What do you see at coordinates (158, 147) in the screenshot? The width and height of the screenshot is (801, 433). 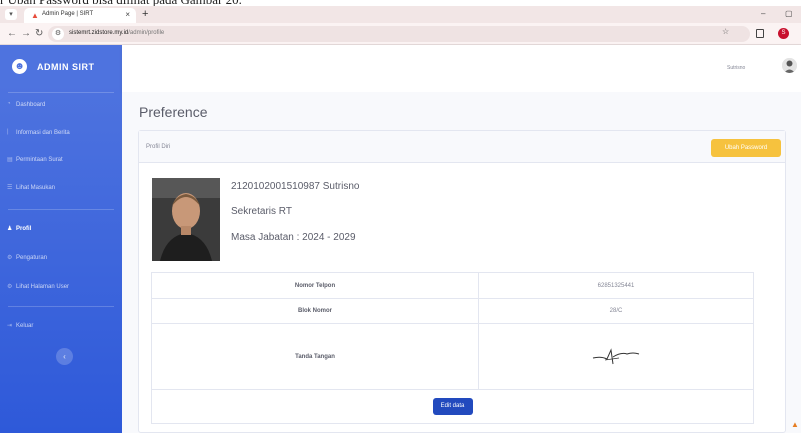 I see `card-title: Profil Diri` at bounding box center [158, 147].